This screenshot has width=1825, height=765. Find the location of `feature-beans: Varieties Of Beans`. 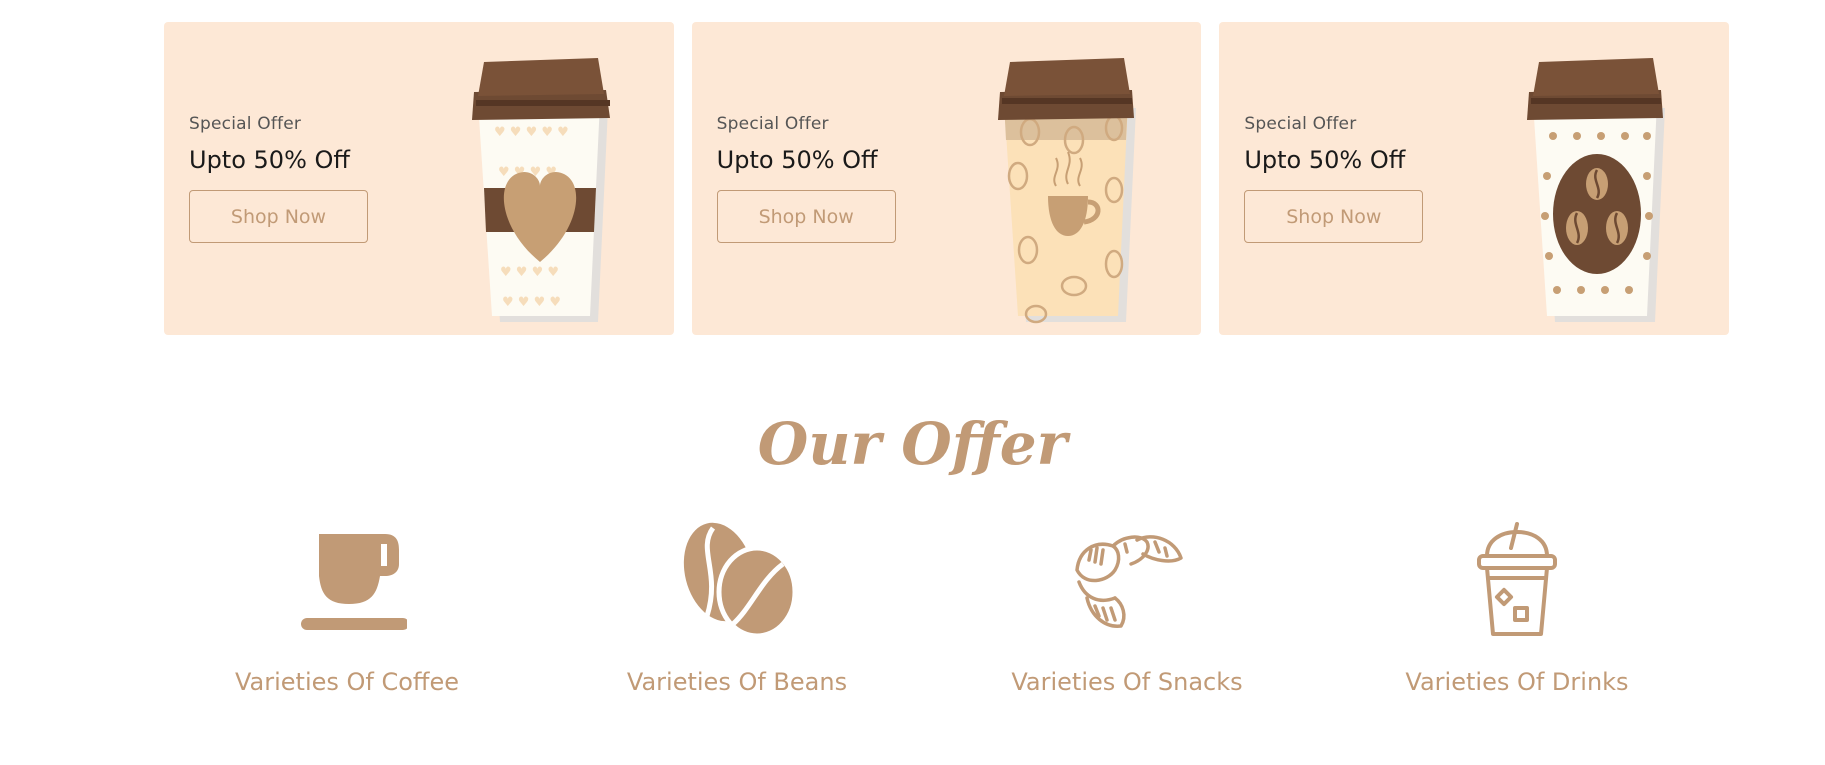

feature-beans: Varieties Of Beans is located at coordinates (737, 608).